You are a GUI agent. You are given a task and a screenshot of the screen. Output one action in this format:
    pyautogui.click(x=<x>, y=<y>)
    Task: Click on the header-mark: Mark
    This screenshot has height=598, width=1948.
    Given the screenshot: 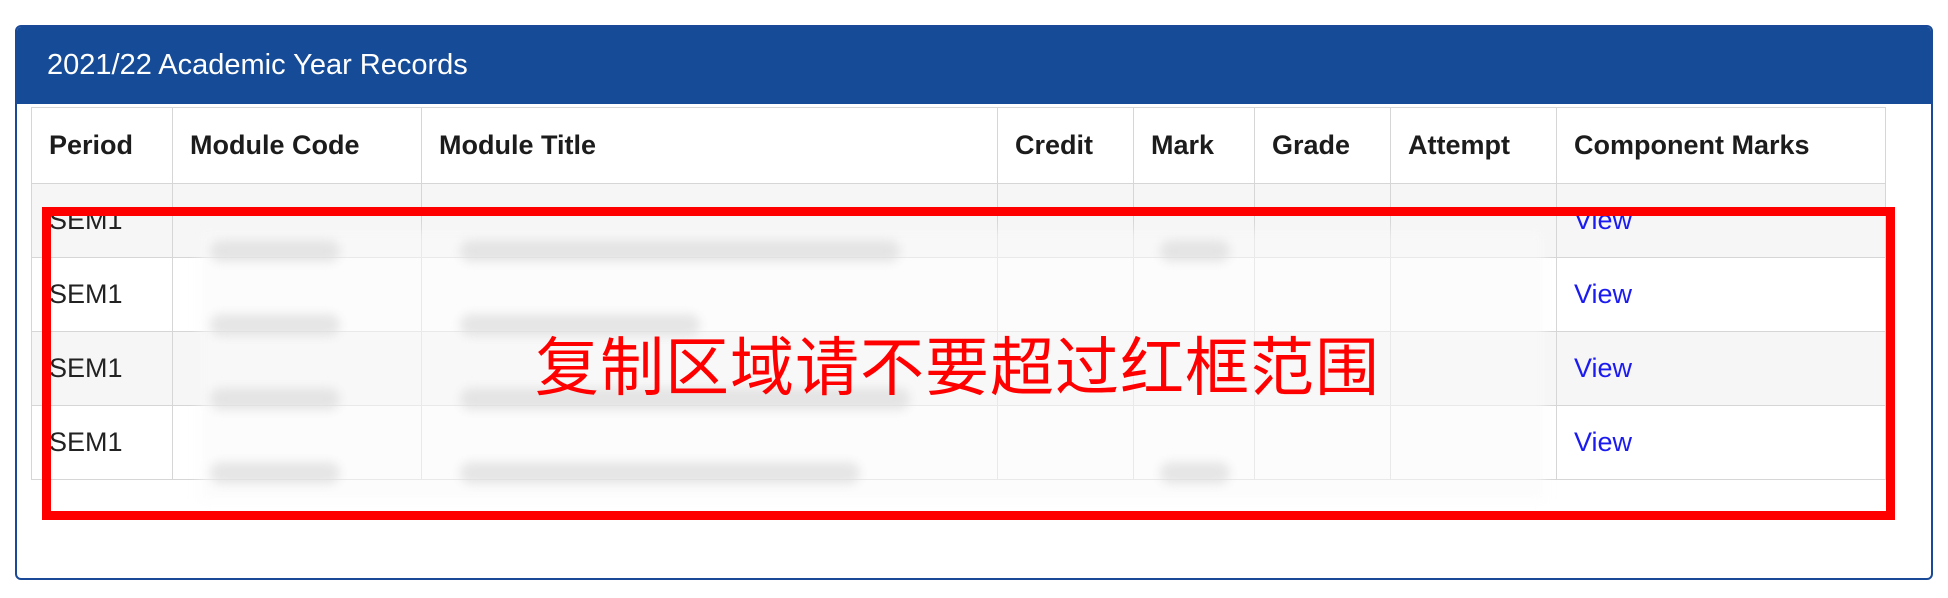 What is the action you would take?
    pyautogui.click(x=1194, y=145)
    